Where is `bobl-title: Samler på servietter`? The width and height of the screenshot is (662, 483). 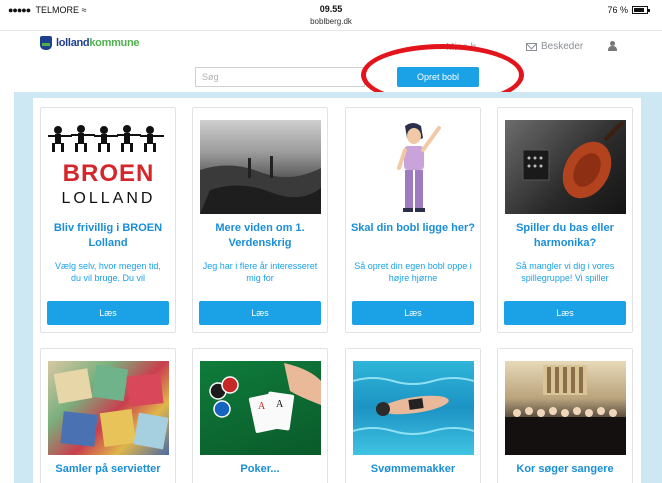 bobl-title: Samler på servietter is located at coordinates (108, 469).